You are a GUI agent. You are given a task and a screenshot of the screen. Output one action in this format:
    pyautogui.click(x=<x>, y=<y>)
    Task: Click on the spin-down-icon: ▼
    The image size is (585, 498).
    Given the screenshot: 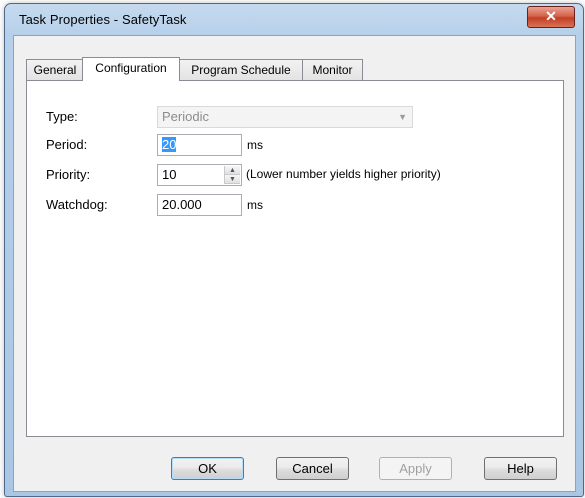 What is the action you would take?
    pyautogui.click(x=232, y=179)
    